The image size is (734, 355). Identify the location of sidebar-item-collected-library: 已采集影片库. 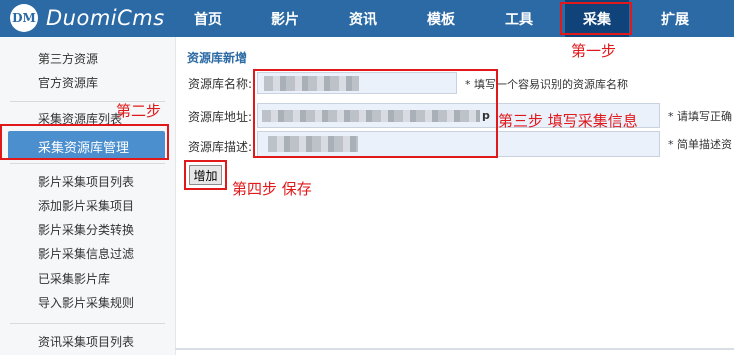
(74, 278).